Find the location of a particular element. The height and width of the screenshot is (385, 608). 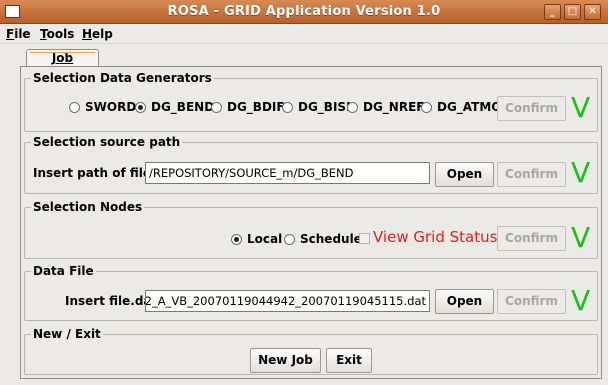

radio-dg-bend: DG_BEND is located at coordinates (174, 107).